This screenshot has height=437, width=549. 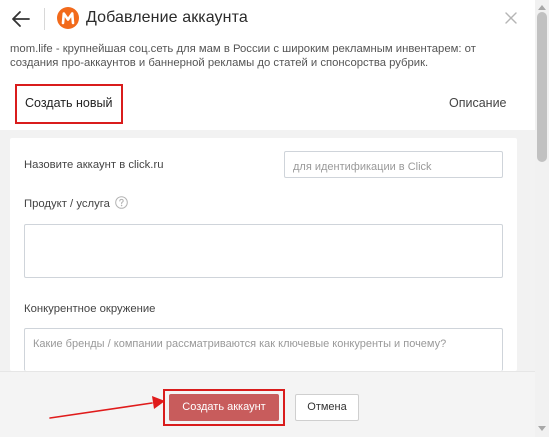 What do you see at coordinates (90, 309) in the screenshot?
I see `competitors-label: Конкурентное окружение` at bounding box center [90, 309].